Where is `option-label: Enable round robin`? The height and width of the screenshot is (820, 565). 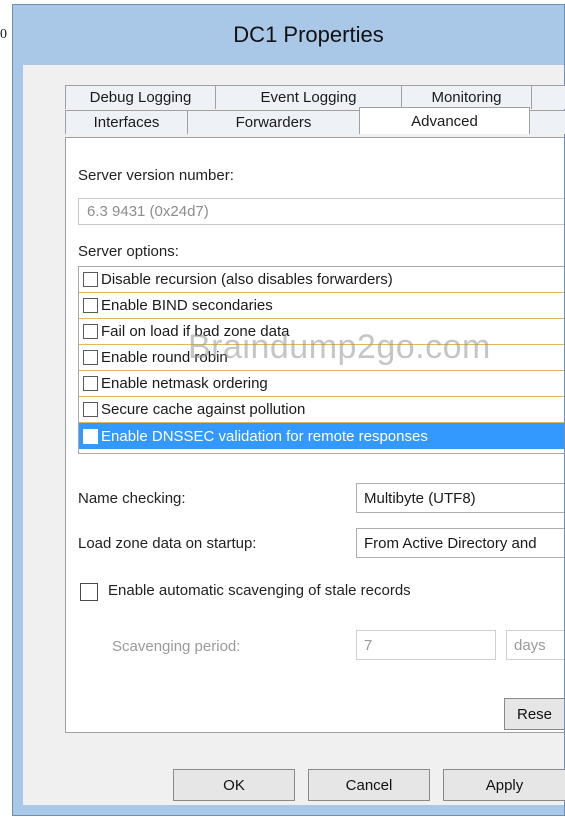 option-label: Enable round robin is located at coordinates (164, 357).